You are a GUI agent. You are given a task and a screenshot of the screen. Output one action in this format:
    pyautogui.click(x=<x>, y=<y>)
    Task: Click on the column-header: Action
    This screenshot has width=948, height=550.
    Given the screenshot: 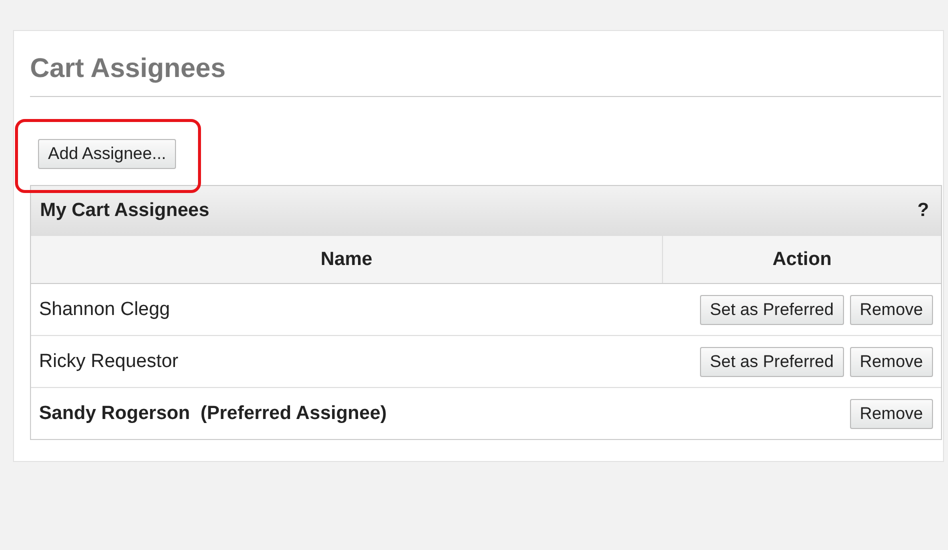 What is the action you would take?
    pyautogui.click(x=802, y=260)
    